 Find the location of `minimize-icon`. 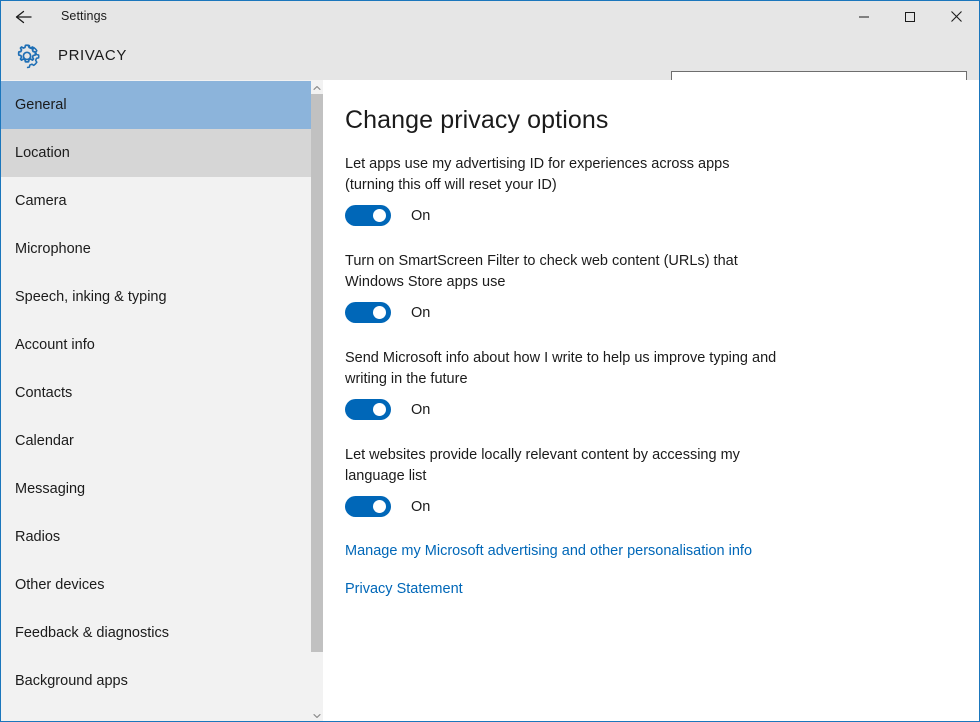

minimize-icon is located at coordinates (864, 17).